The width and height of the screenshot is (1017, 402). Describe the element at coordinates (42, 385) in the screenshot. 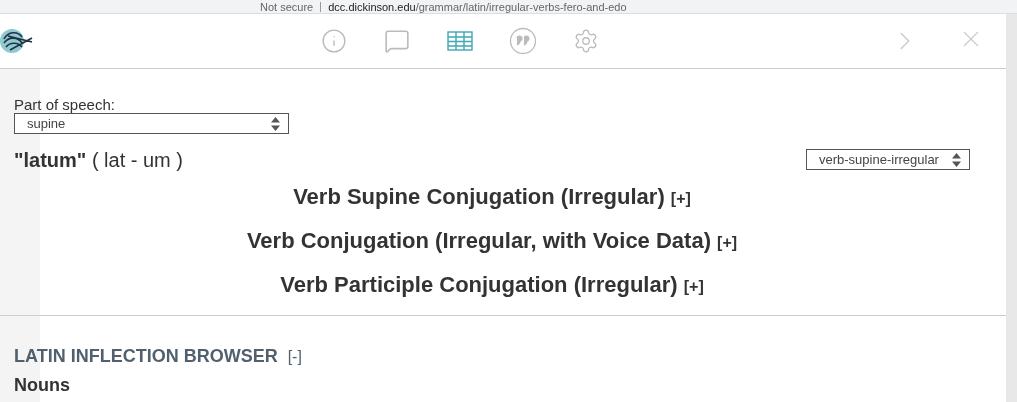

I see `subheading: Nouns` at that location.